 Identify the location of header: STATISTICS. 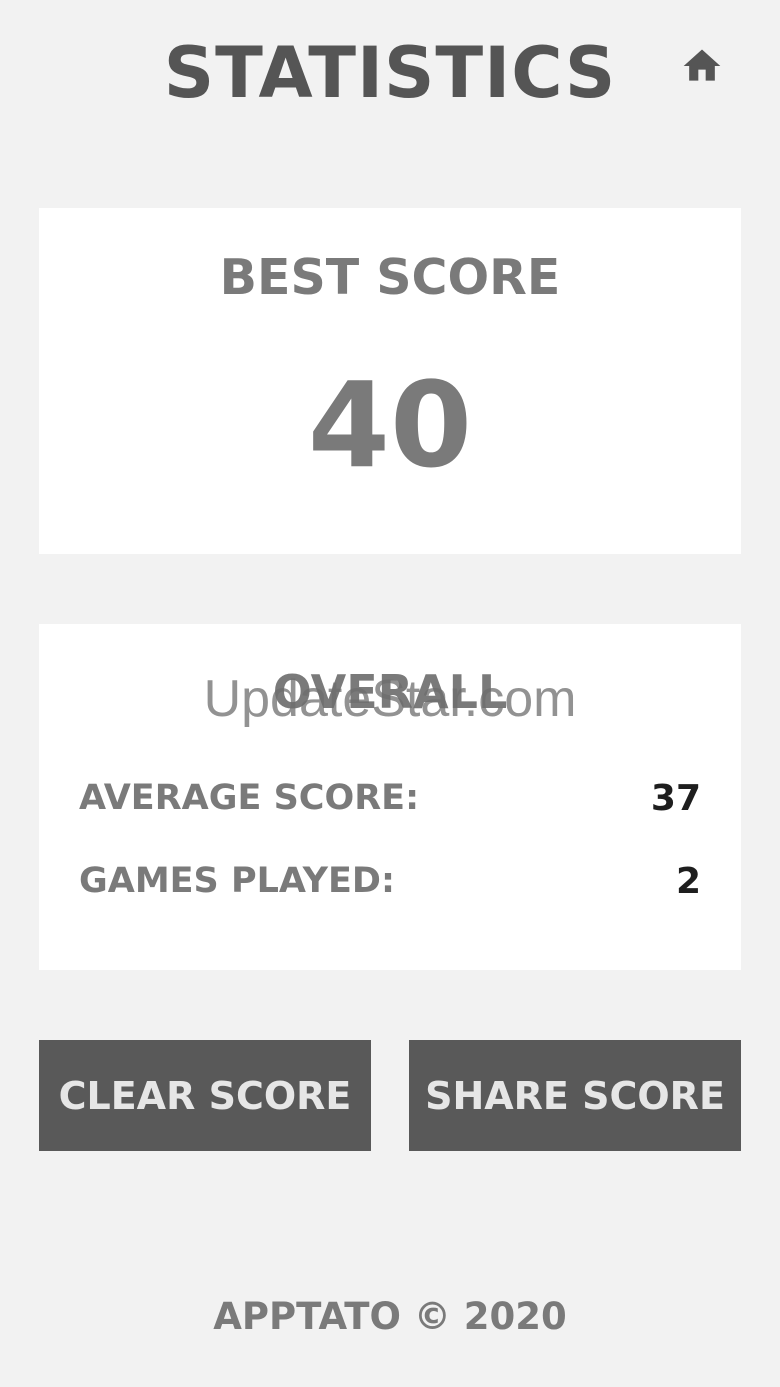
(390, 75).